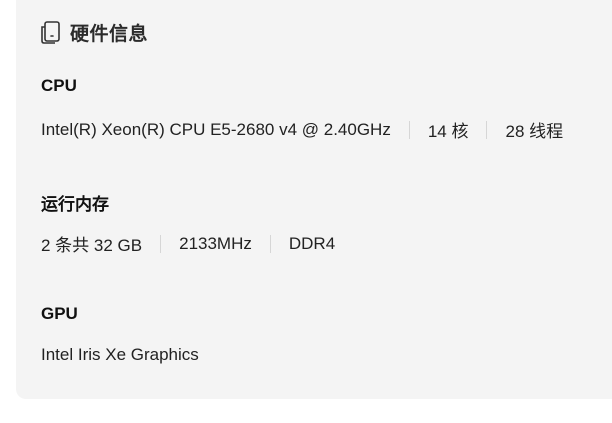 This screenshot has height=423, width=612. Describe the element at coordinates (75, 204) in the screenshot. I see `memory-label: 运行内存` at that location.